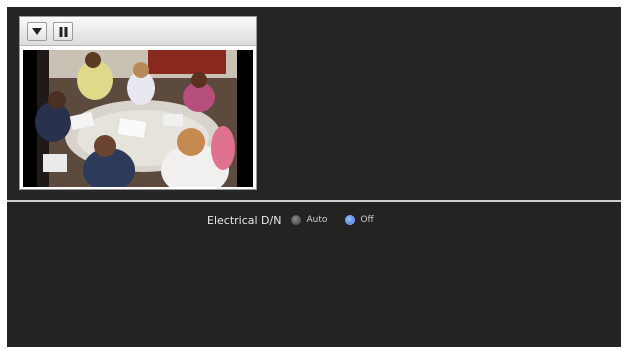 The height and width of the screenshot is (351, 623). I want to click on radio-off-label: Off, so click(367, 220).